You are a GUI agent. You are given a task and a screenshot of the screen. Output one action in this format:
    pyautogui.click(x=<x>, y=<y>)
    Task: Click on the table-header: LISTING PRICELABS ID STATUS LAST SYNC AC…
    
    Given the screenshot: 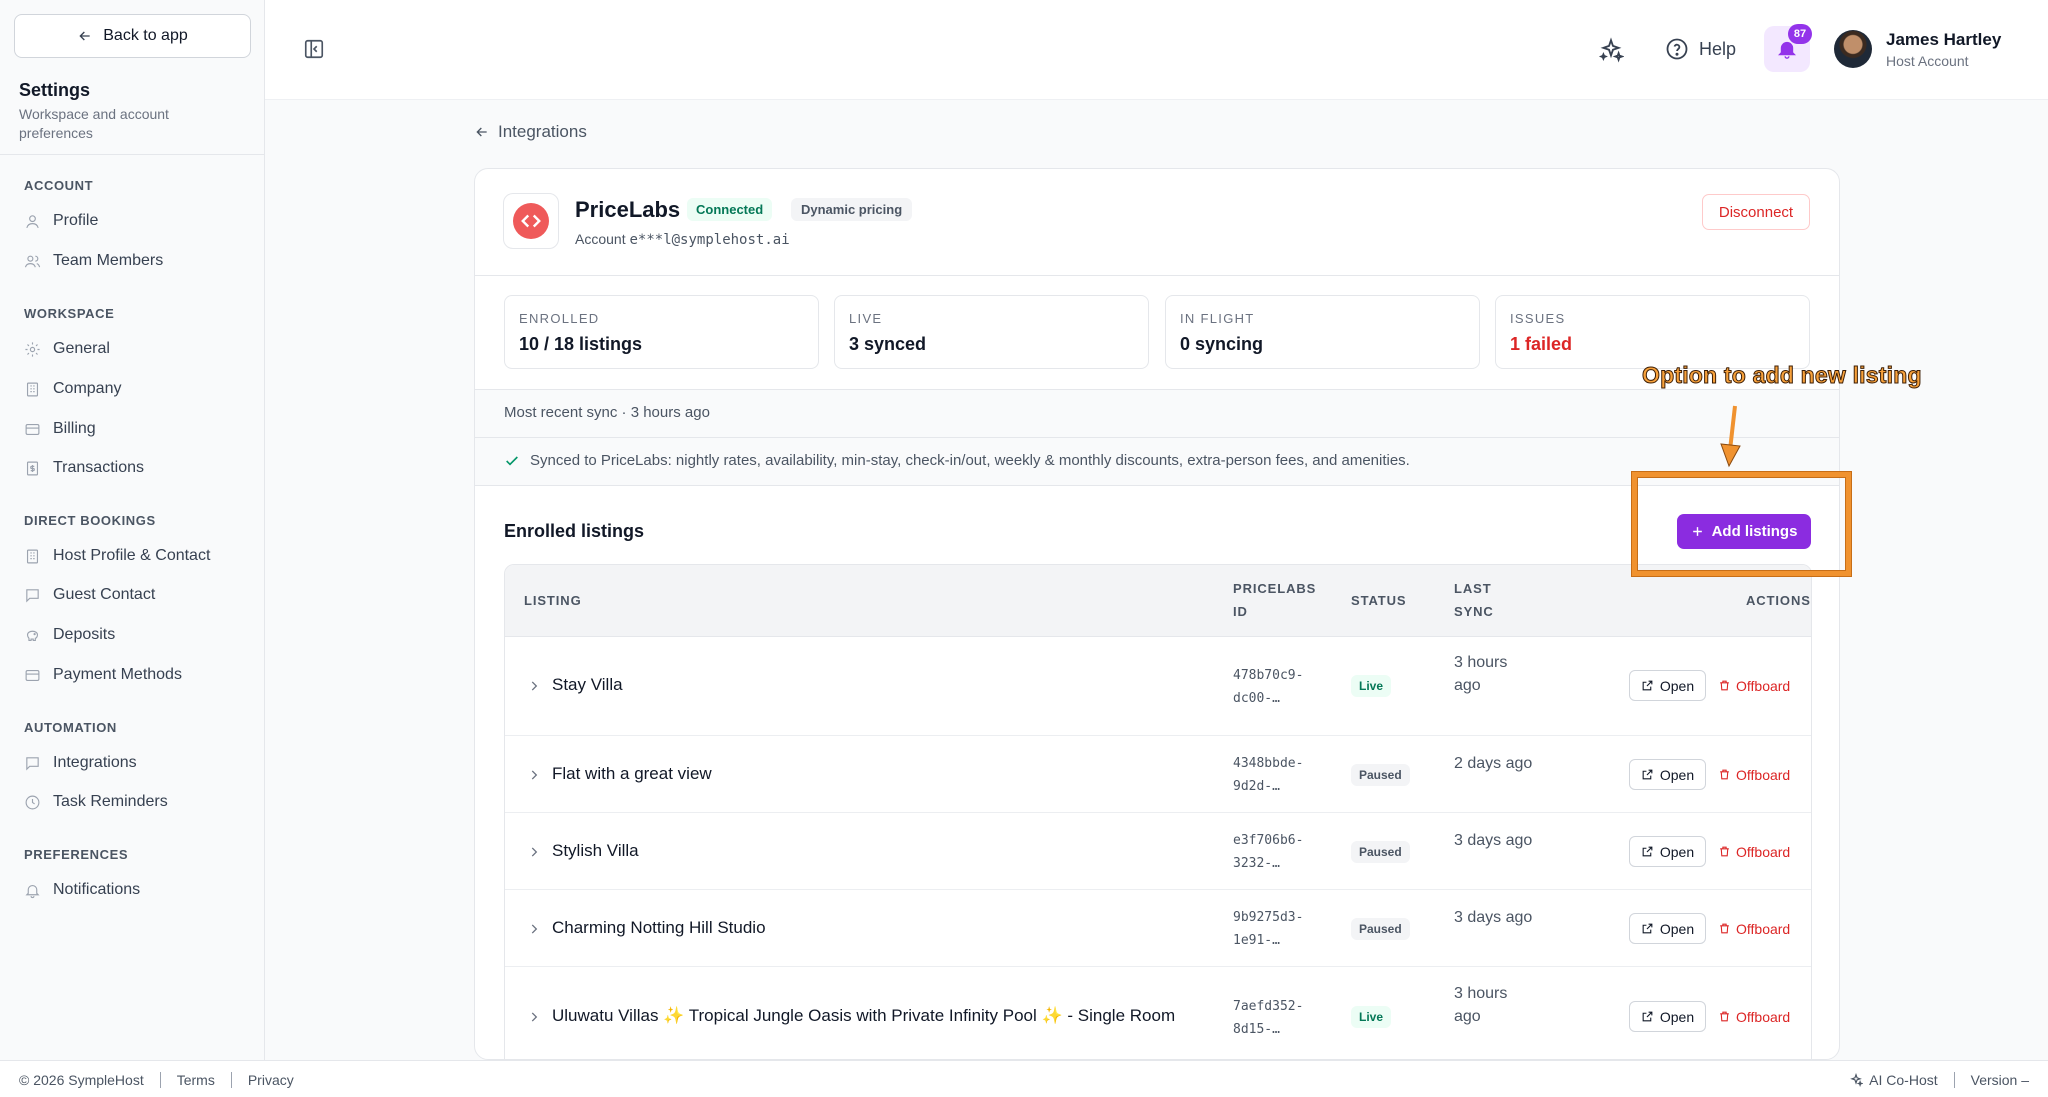 What is the action you would take?
    pyautogui.click(x=1158, y=601)
    